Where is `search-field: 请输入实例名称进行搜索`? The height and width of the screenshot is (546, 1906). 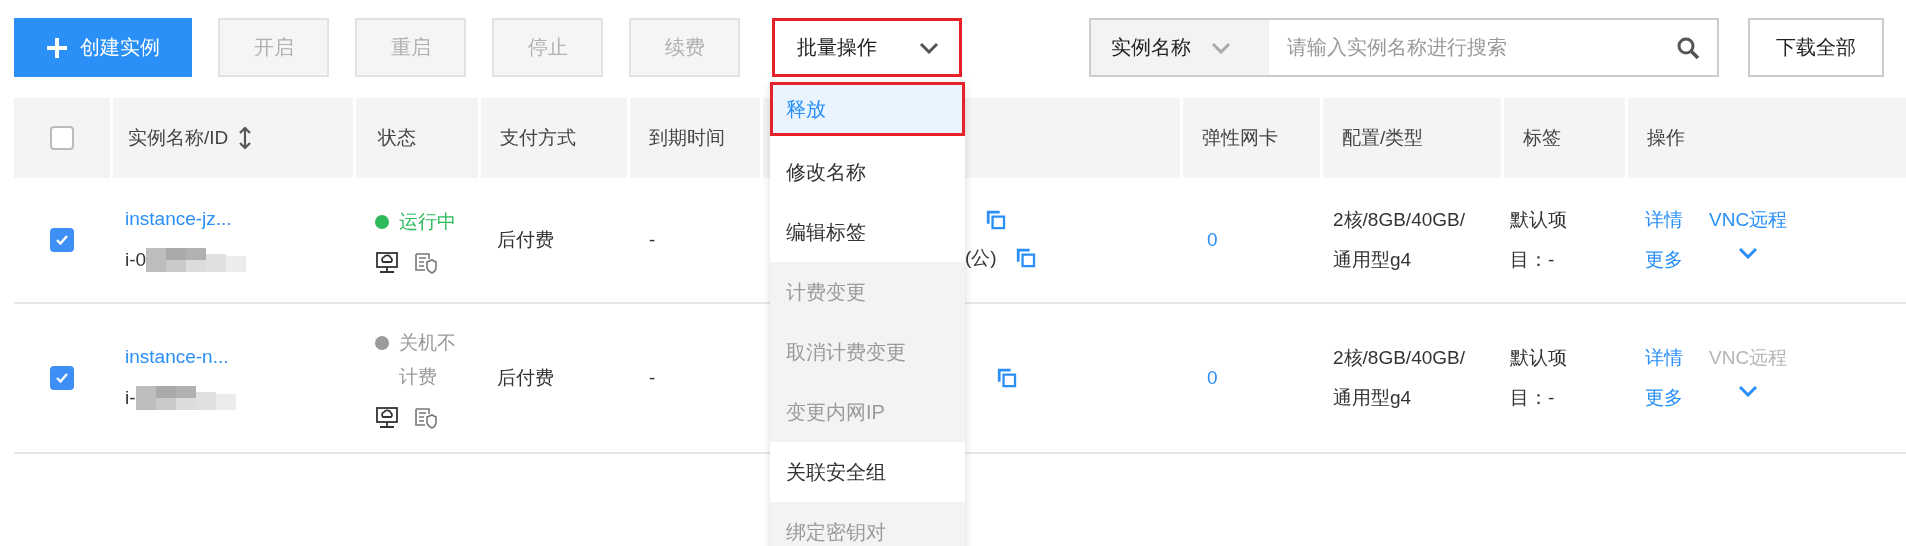
search-field: 请输入实例名称进行搜索 is located at coordinates (1464, 47).